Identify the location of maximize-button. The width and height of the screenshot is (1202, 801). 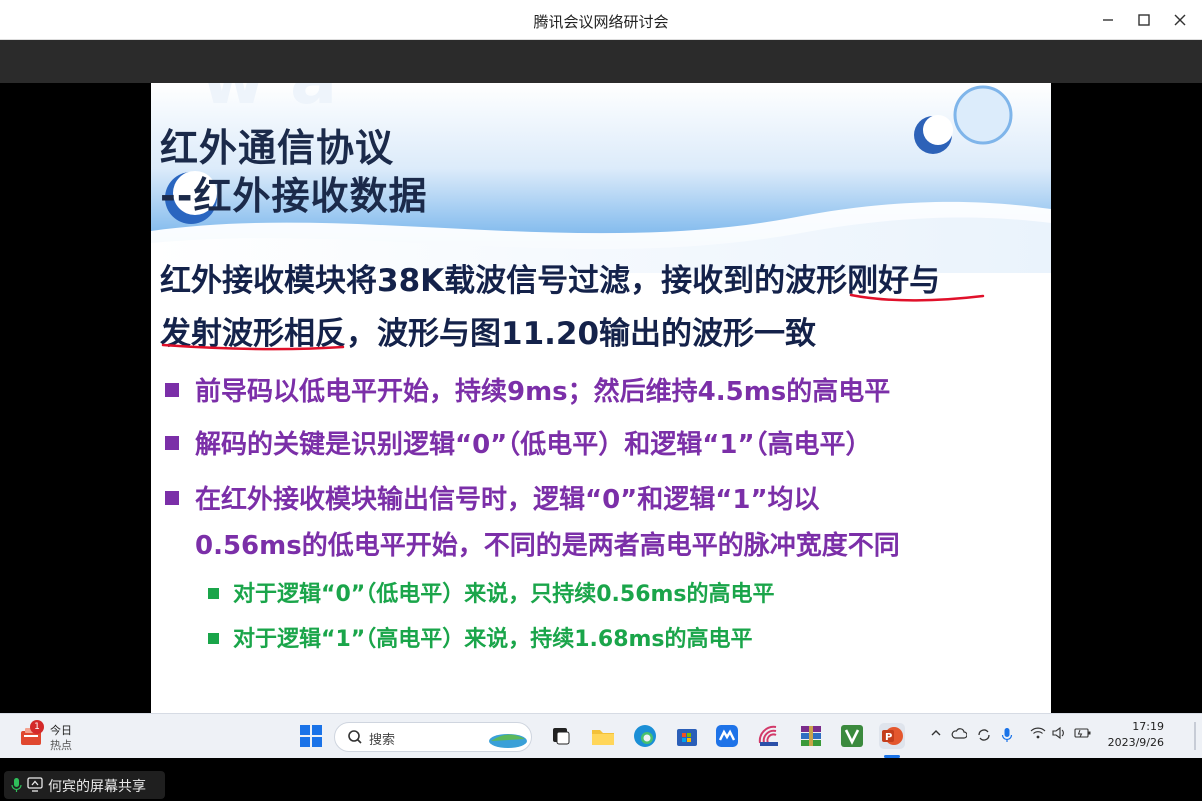
(1144, 20).